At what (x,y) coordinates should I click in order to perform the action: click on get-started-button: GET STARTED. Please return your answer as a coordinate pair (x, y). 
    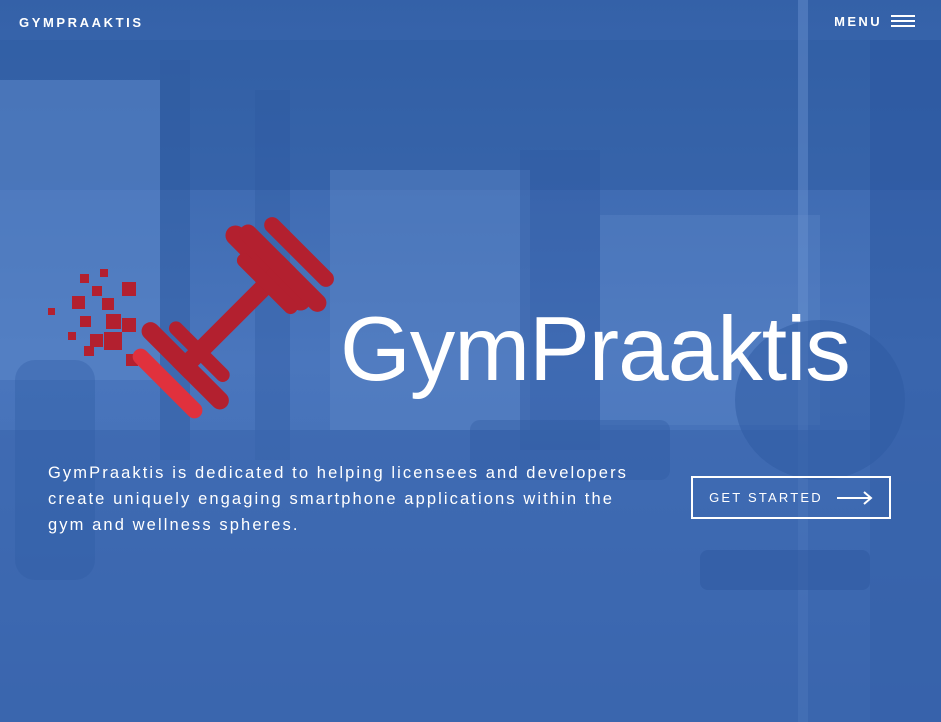
    Looking at the image, I should click on (791, 497).